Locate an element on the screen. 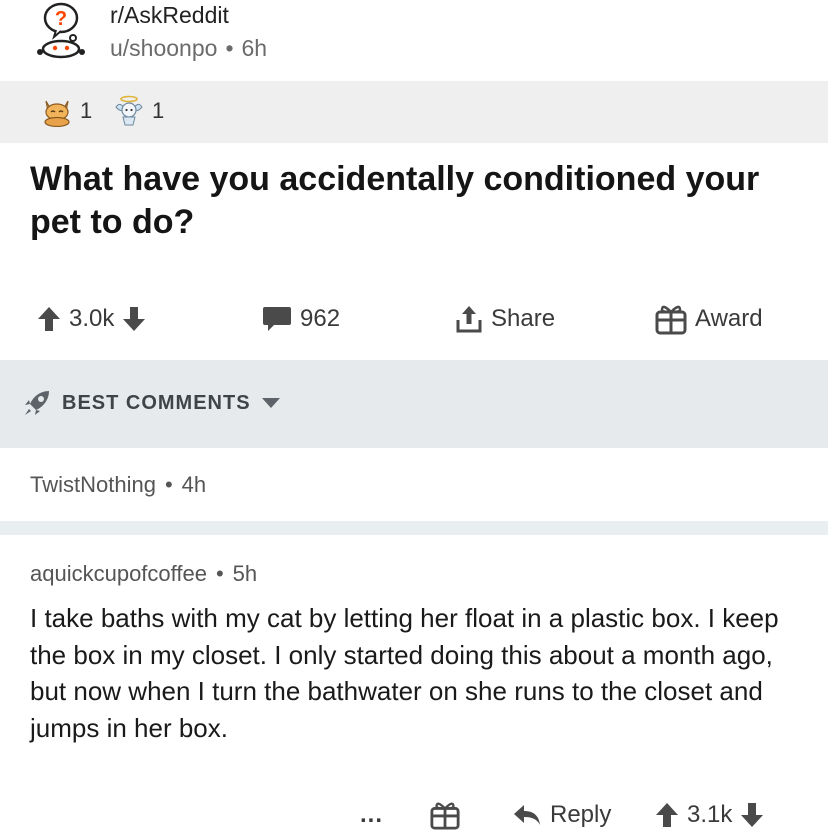  share-button: Share is located at coordinates (505, 319).